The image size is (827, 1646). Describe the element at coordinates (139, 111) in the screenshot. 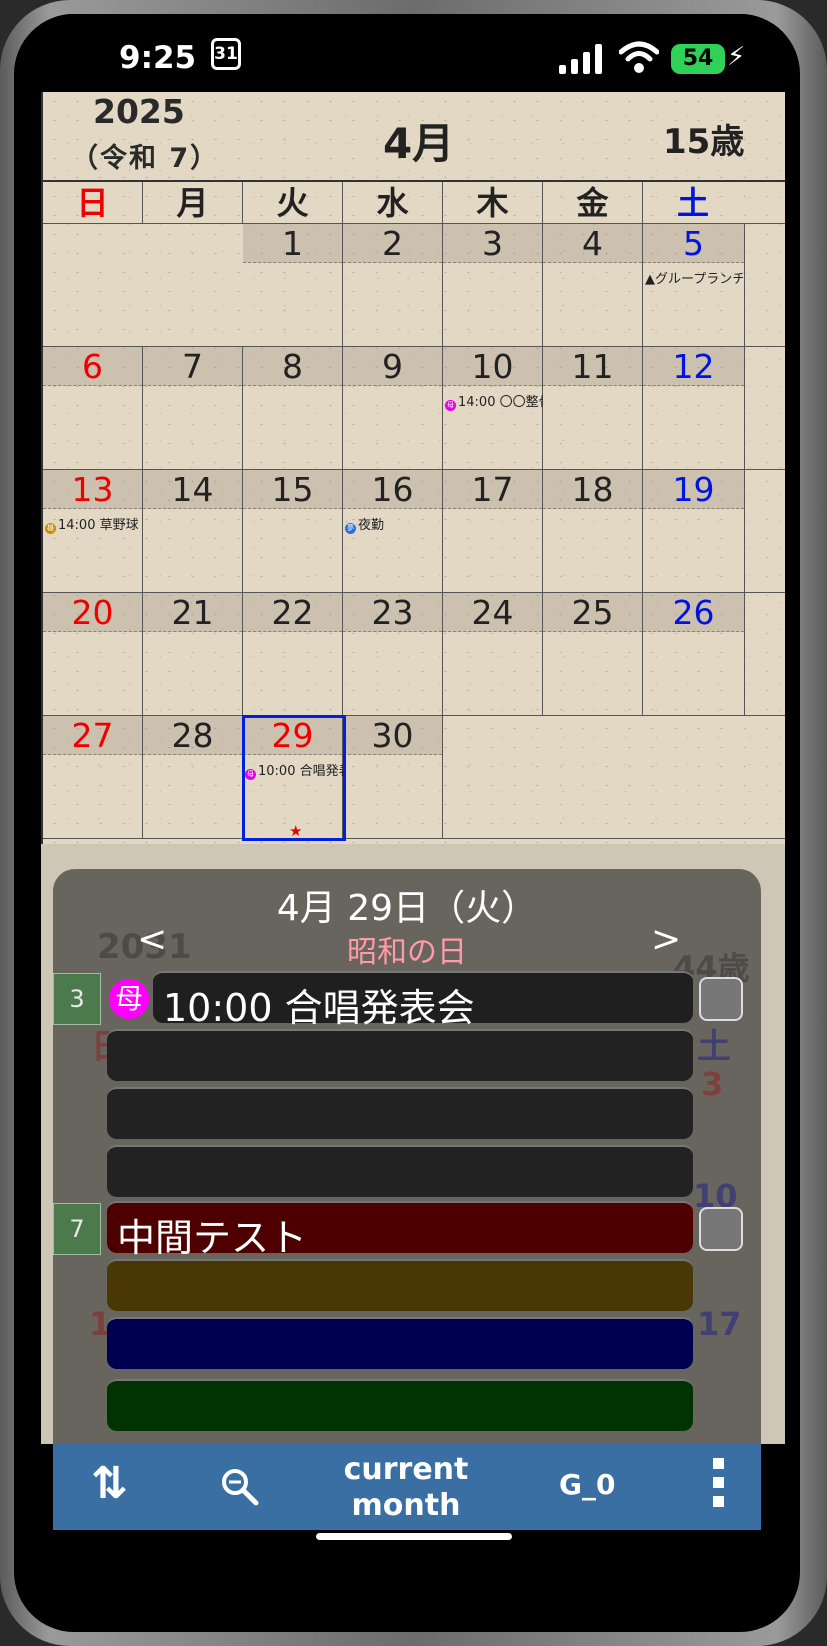

I see `calendar-year: 2025` at that location.